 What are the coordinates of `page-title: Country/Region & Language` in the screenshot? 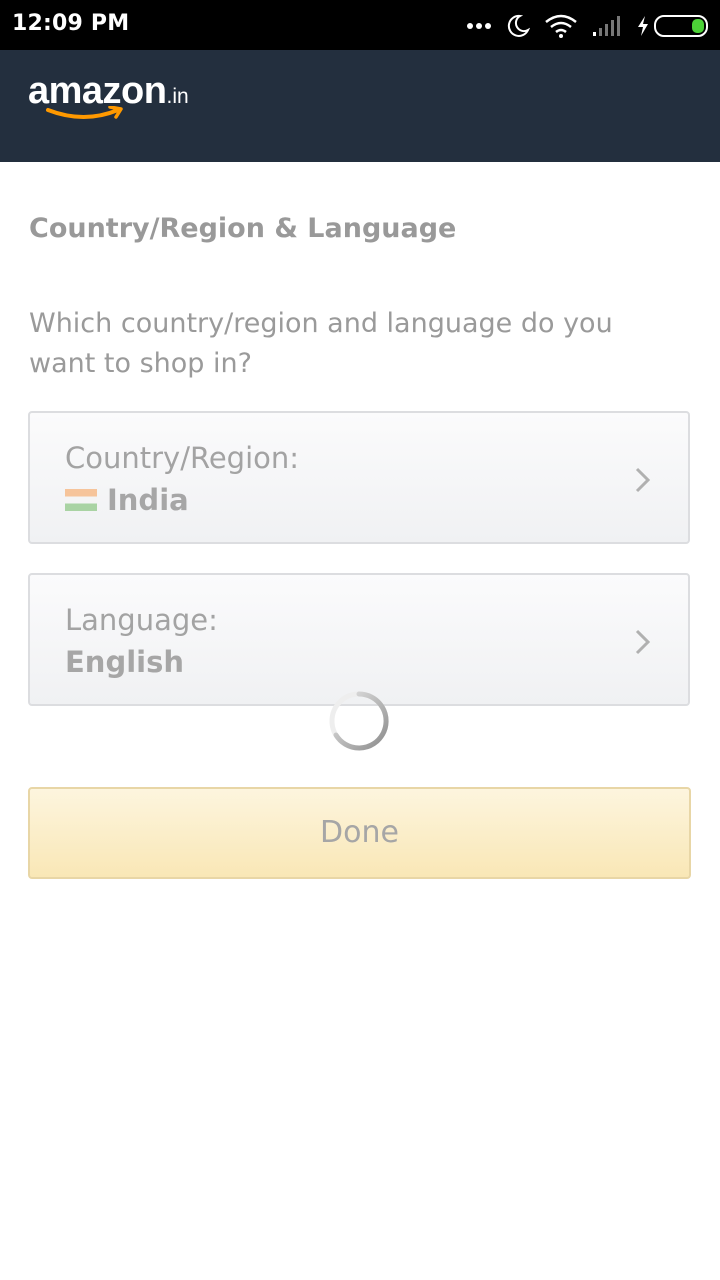 It's located at (243, 228).